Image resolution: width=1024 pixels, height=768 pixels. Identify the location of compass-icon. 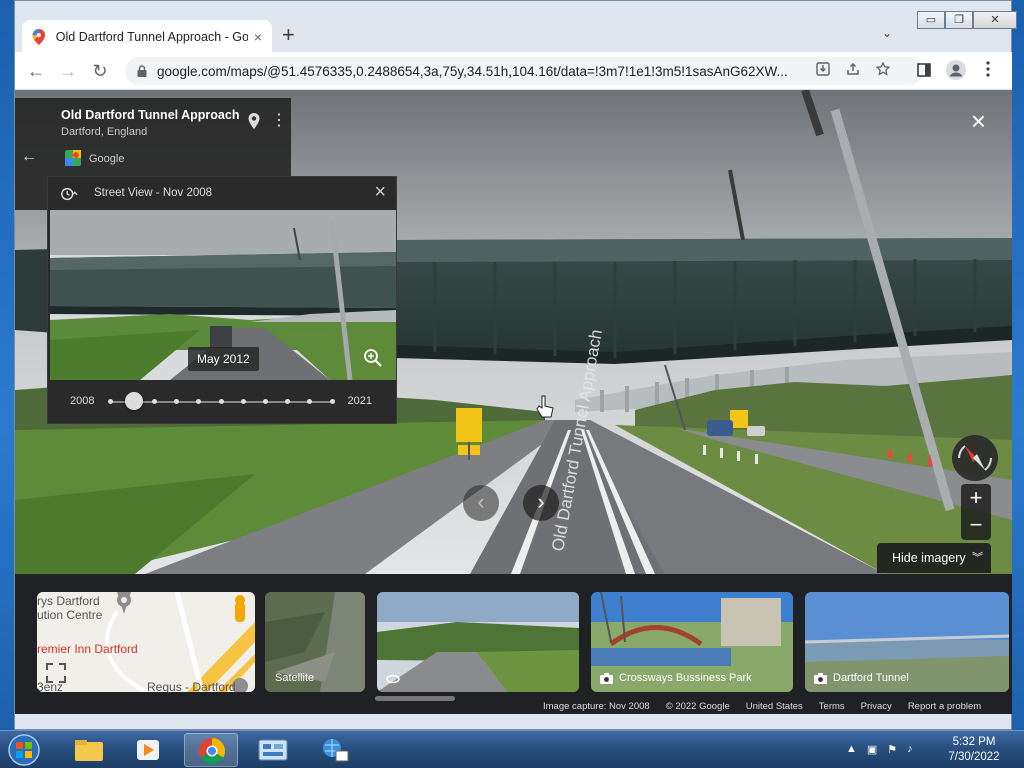
(975, 458).